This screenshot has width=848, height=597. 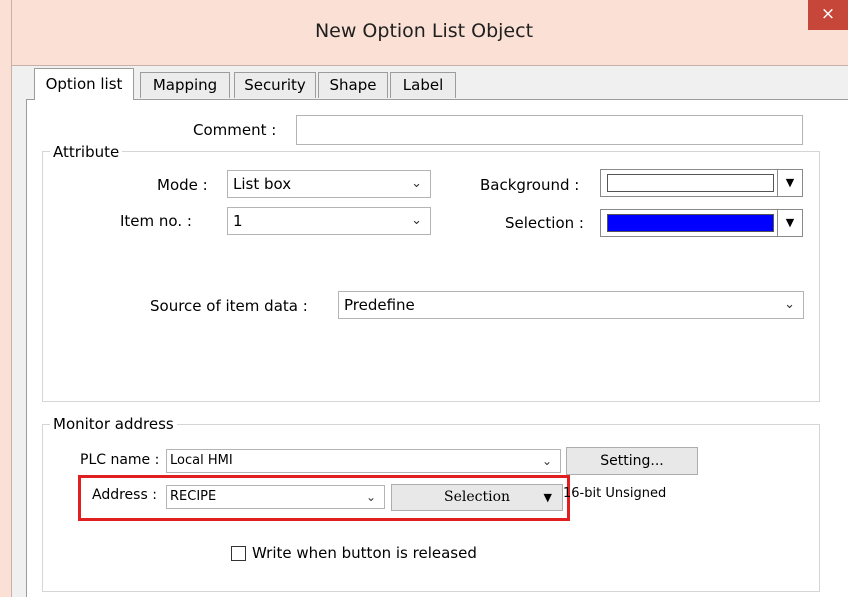 What do you see at coordinates (113, 424) in the screenshot?
I see `monitor-address-group-title: Monitor address` at bounding box center [113, 424].